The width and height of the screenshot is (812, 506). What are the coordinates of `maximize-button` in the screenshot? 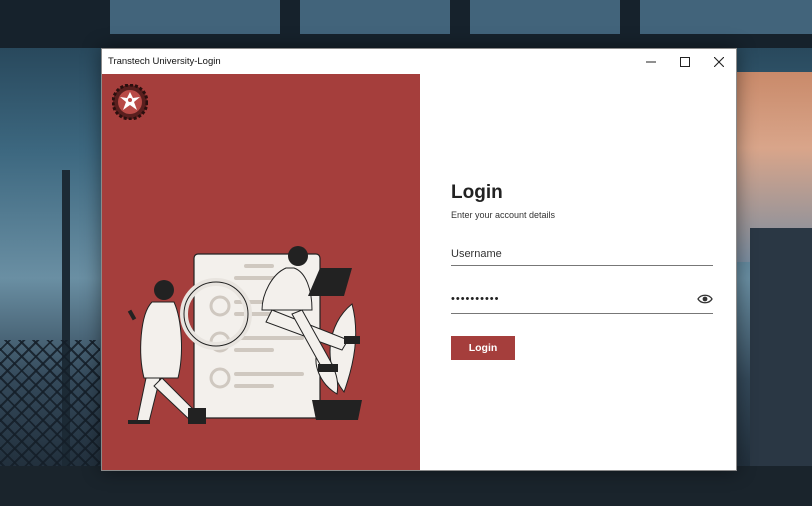 It's located at (685, 61).